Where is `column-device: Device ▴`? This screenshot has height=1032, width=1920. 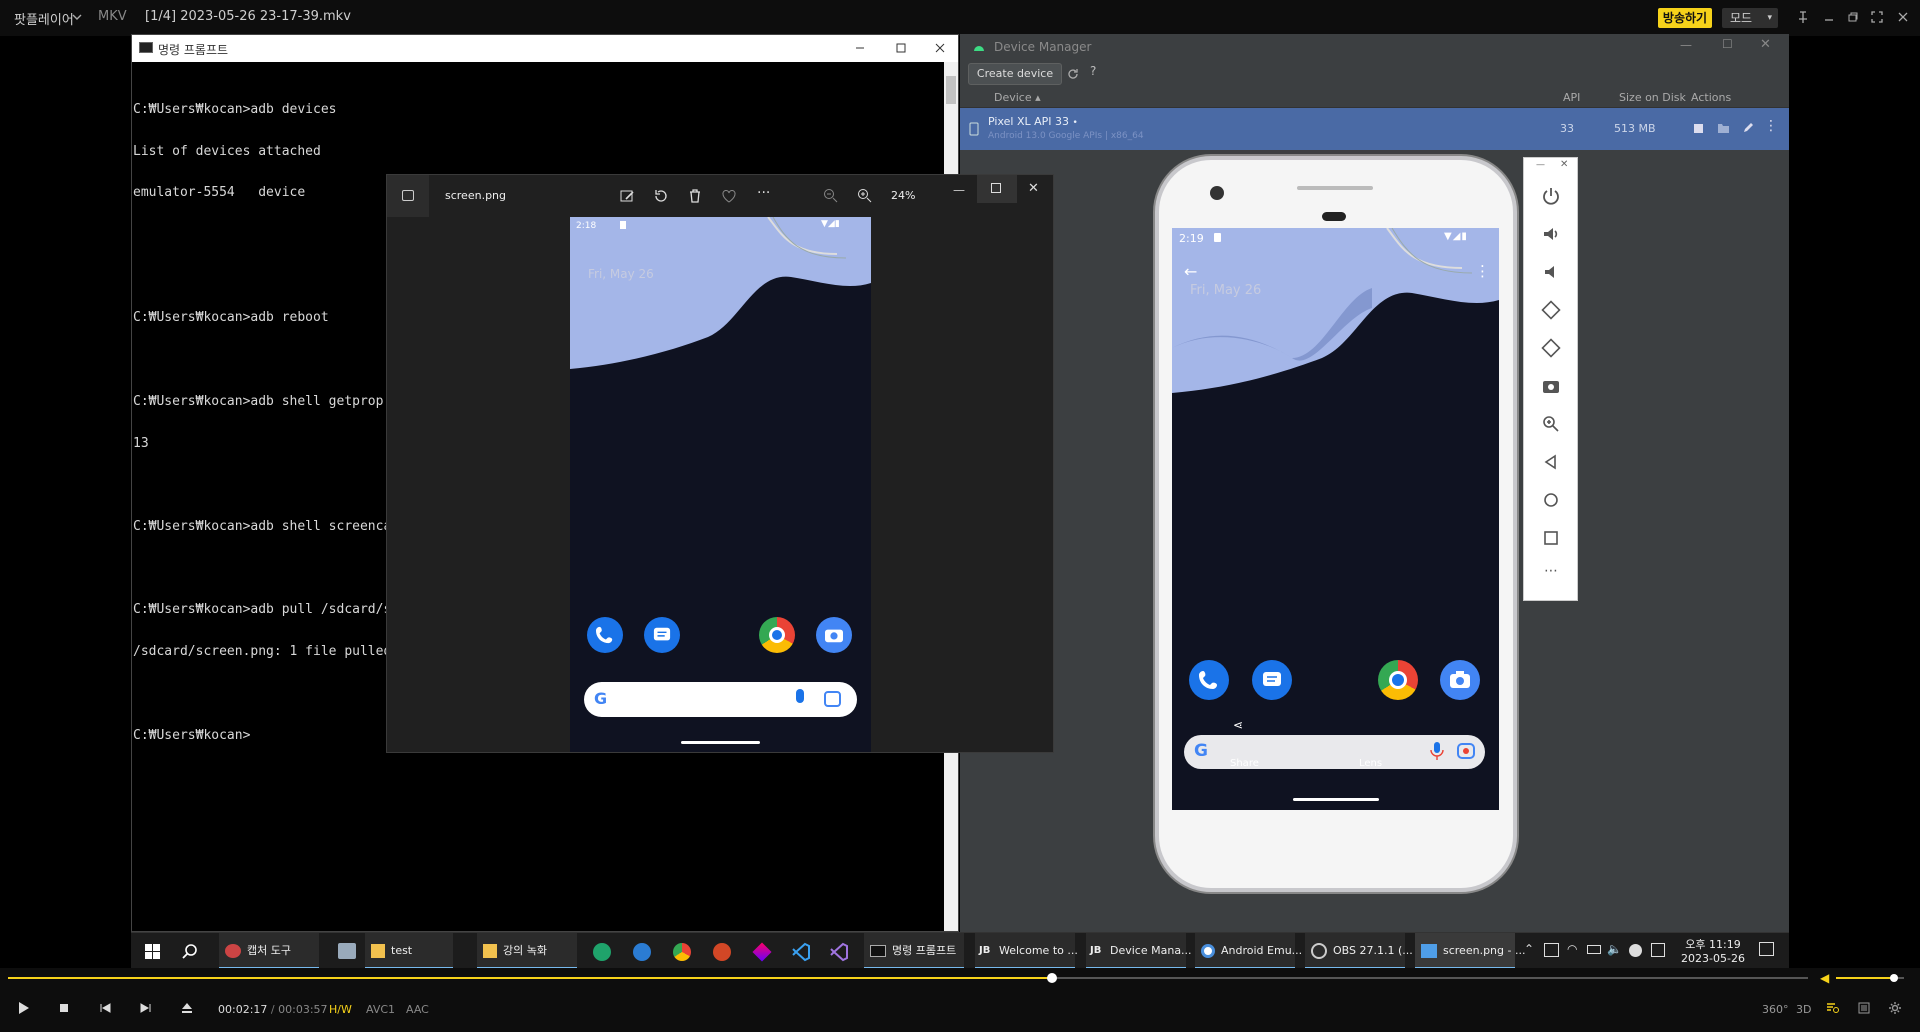 column-device: Device ▴ is located at coordinates (1017, 97).